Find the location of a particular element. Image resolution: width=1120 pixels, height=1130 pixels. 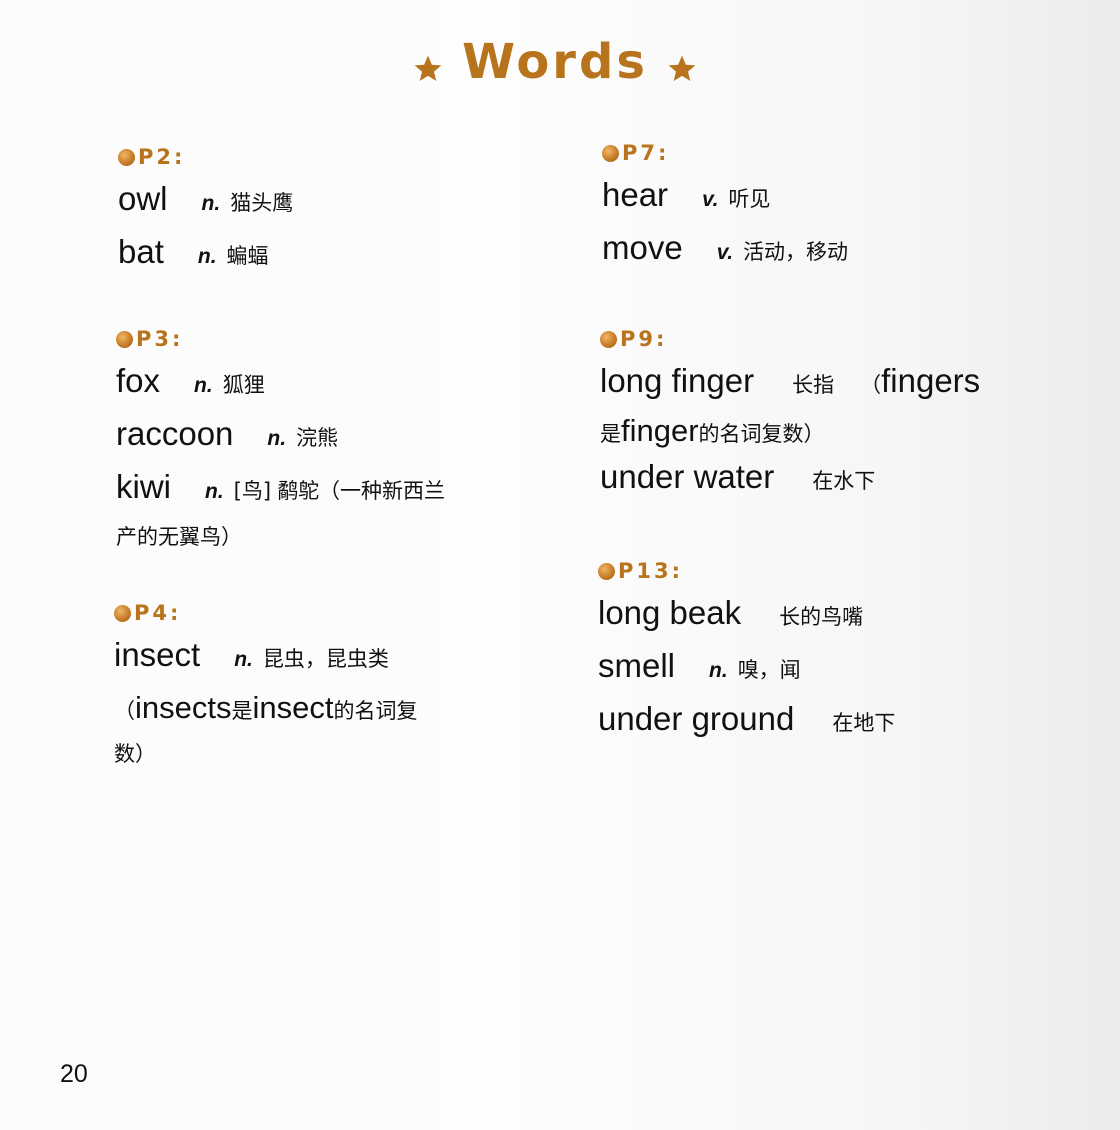

plural-note-continuation: 数） is located at coordinates (135, 754).